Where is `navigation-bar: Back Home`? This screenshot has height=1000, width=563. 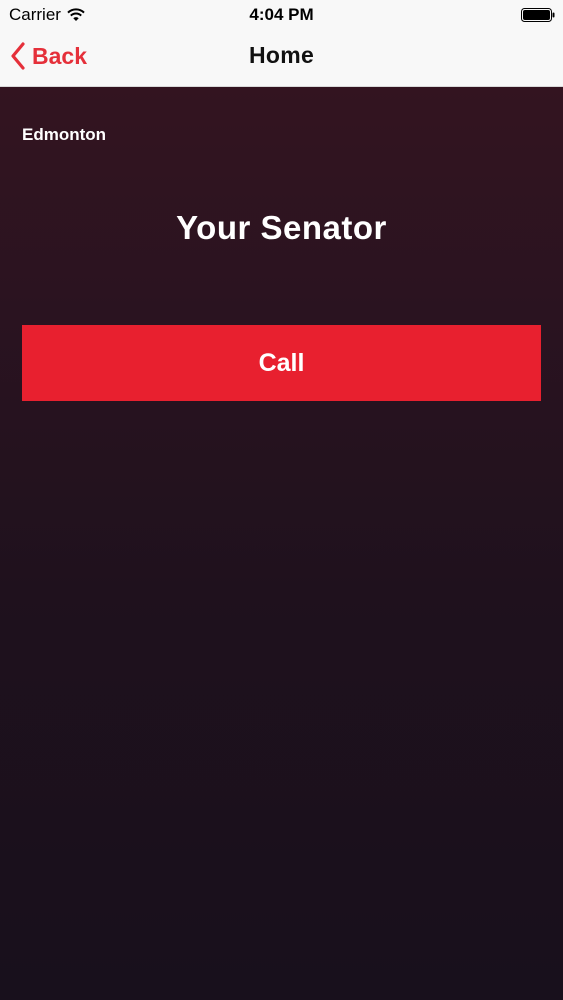
navigation-bar: Back Home is located at coordinates (281, 58).